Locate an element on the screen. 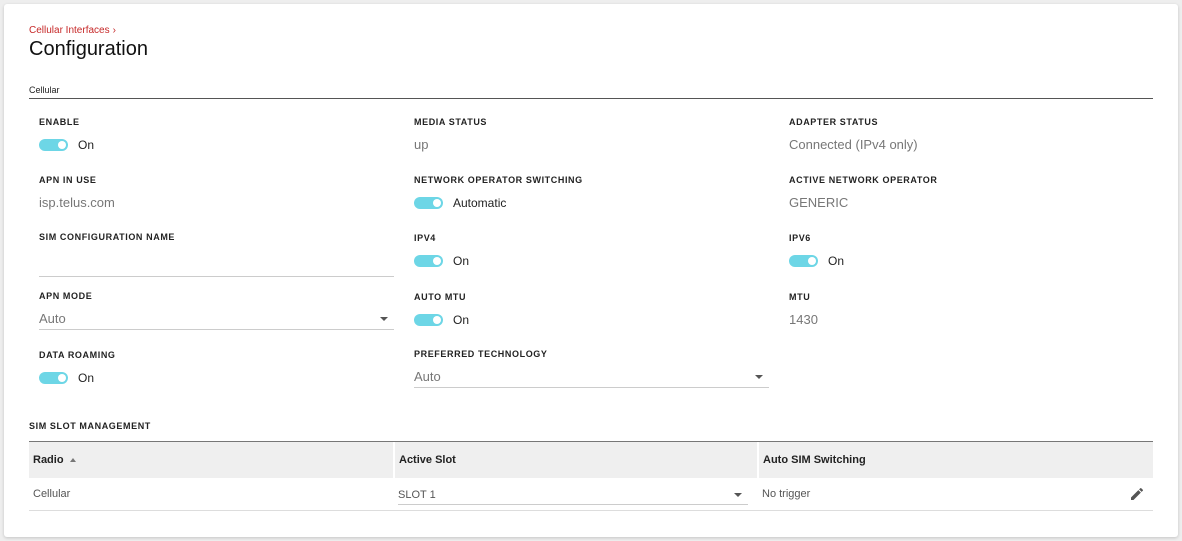 The image size is (1182, 541). field-ipv4: IPV4 On is located at coordinates (592, 251).